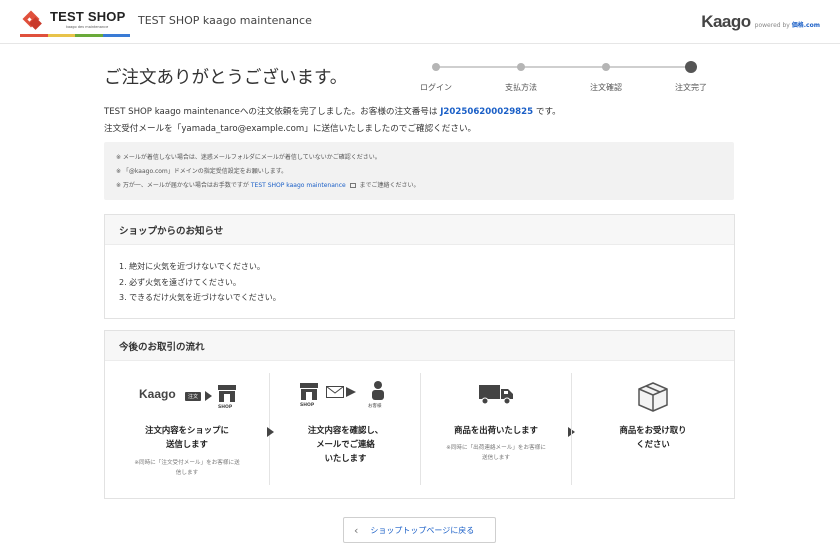 Image resolution: width=840 pixels, height=557 pixels. I want to click on step-label-login: ログイン, so click(436, 87).